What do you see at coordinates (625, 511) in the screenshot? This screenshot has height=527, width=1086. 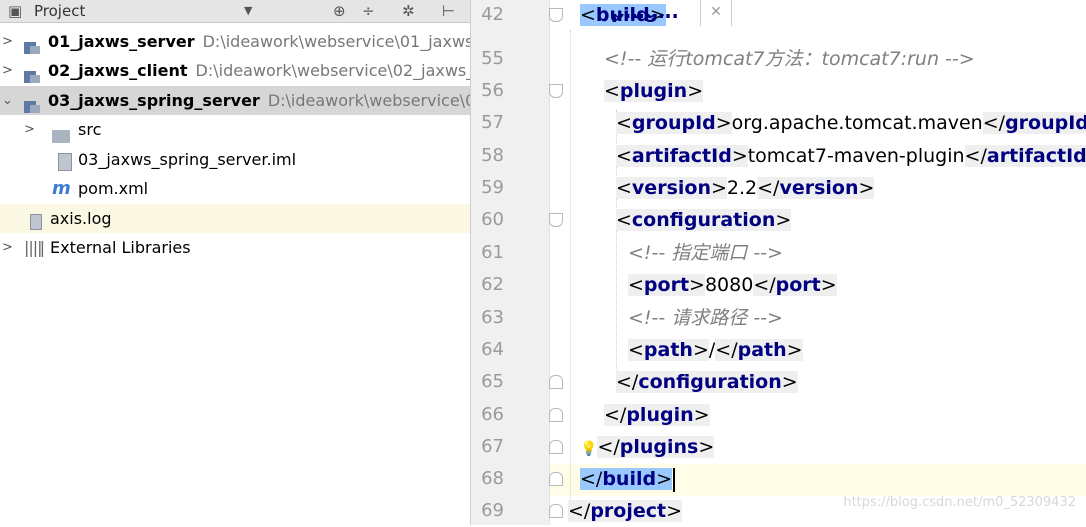 I see `code-line-69: </project>` at bounding box center [625, 511].